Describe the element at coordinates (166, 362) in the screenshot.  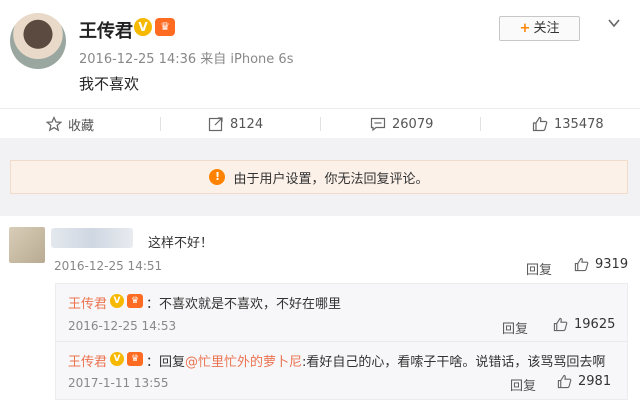
I see `reply-prefix: ：回复` at that location.